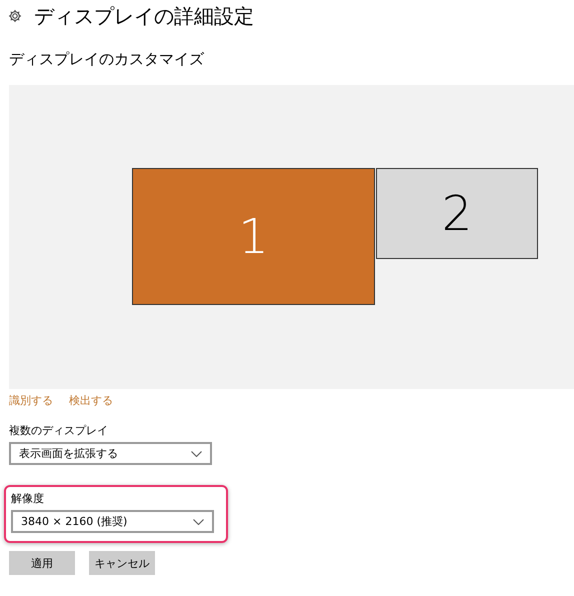 The image size is (574, 596). What do you see at coordinates (144, 16) in the screenshot?
I see `page-title: ディスプレイの詳細設定` at bounding box center [144, 16].